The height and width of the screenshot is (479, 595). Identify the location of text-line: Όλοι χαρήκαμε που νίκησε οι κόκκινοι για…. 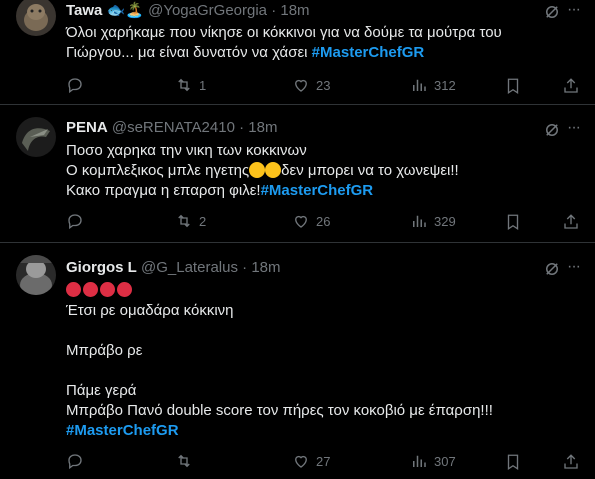
(284, 32).